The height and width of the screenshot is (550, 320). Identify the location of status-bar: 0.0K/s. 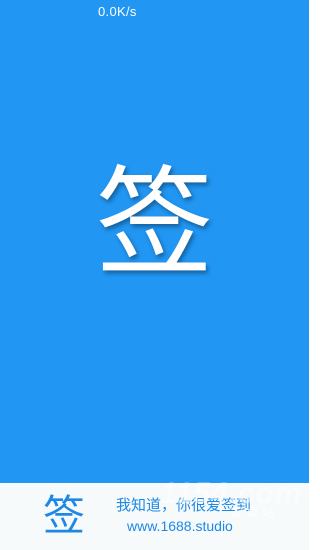
(154, 12).